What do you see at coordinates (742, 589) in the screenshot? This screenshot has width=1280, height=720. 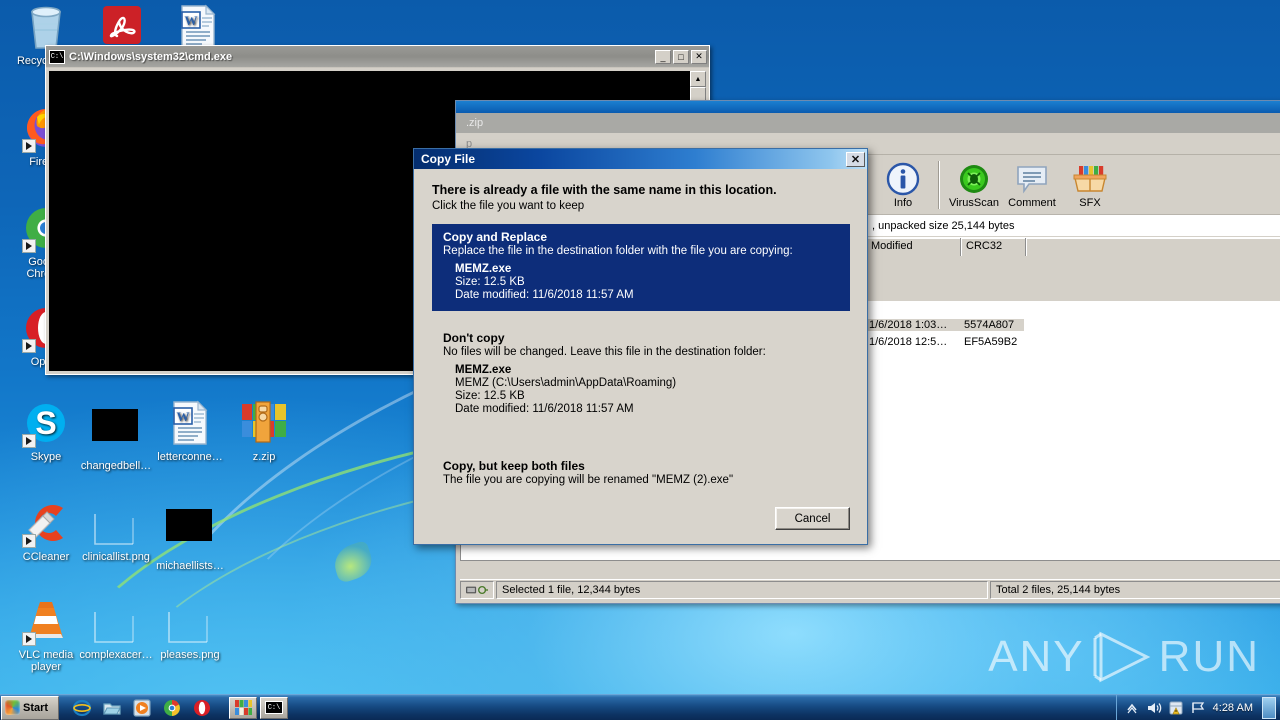 I see `status-left-text: Selected 1 file, 12,344 bytes` at bounding box center [742, 589].